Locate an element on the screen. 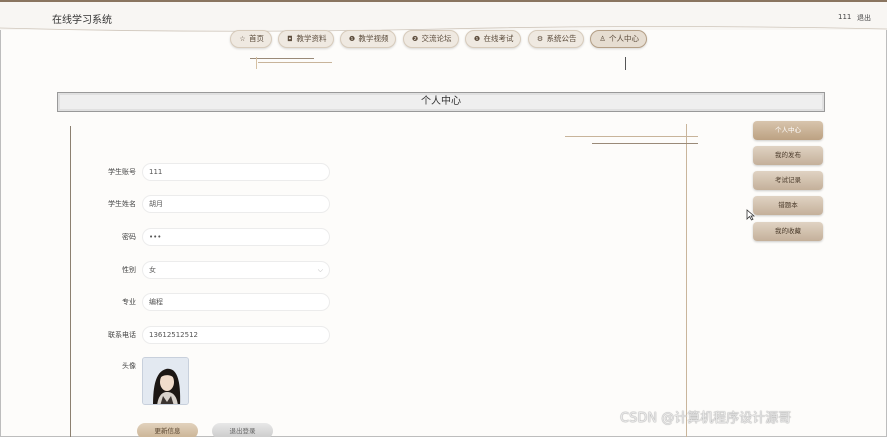 This screenshot has height=437, width=887. nav-item-home: ☆ 首页 is located at coordinates (251, 39).